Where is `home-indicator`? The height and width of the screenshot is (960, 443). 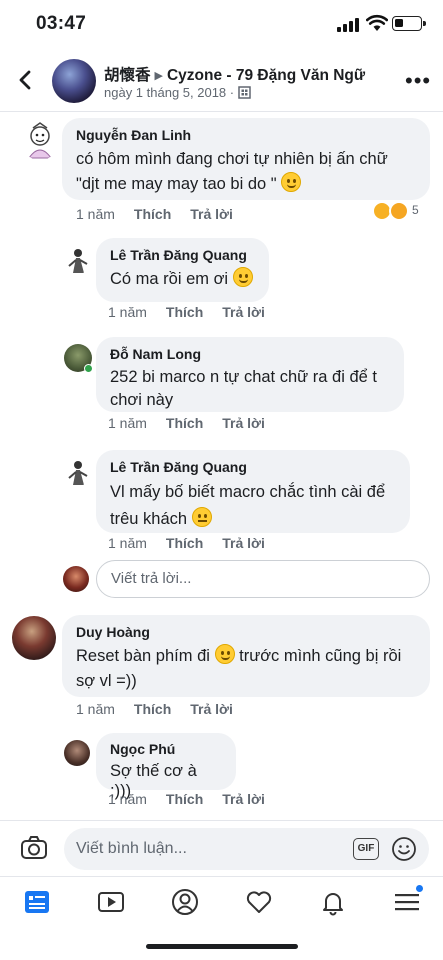 home-indicator is located at coordinates (222, 946).